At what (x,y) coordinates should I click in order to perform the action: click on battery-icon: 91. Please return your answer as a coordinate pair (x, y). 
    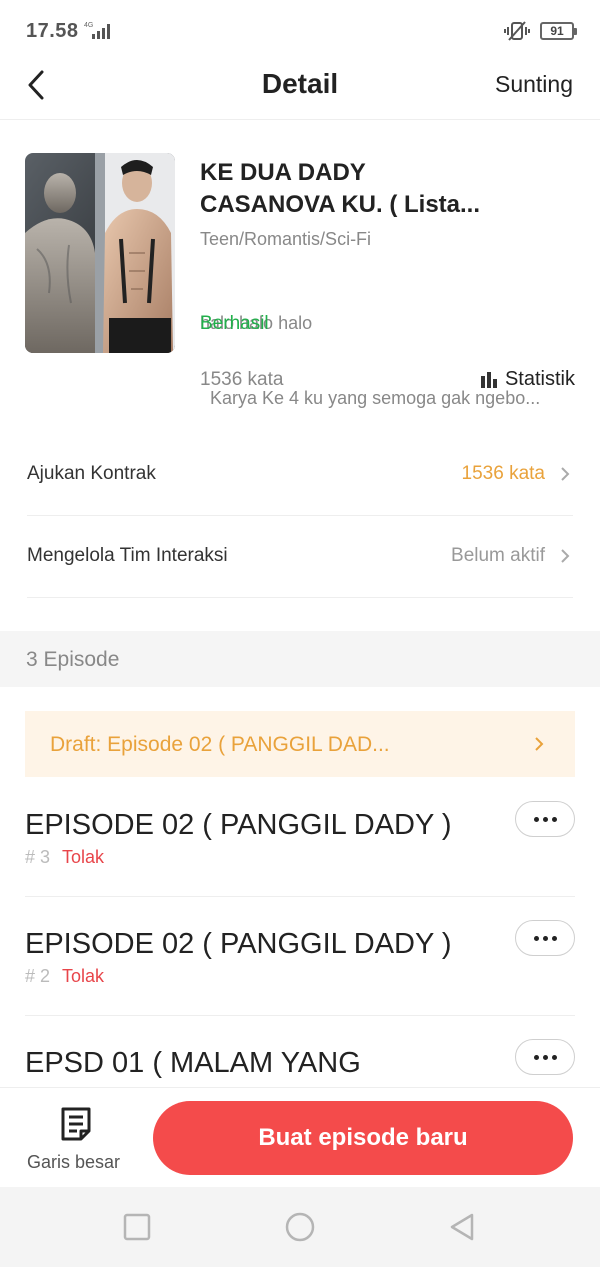
    Looking at the image, I should click on (558, 31).